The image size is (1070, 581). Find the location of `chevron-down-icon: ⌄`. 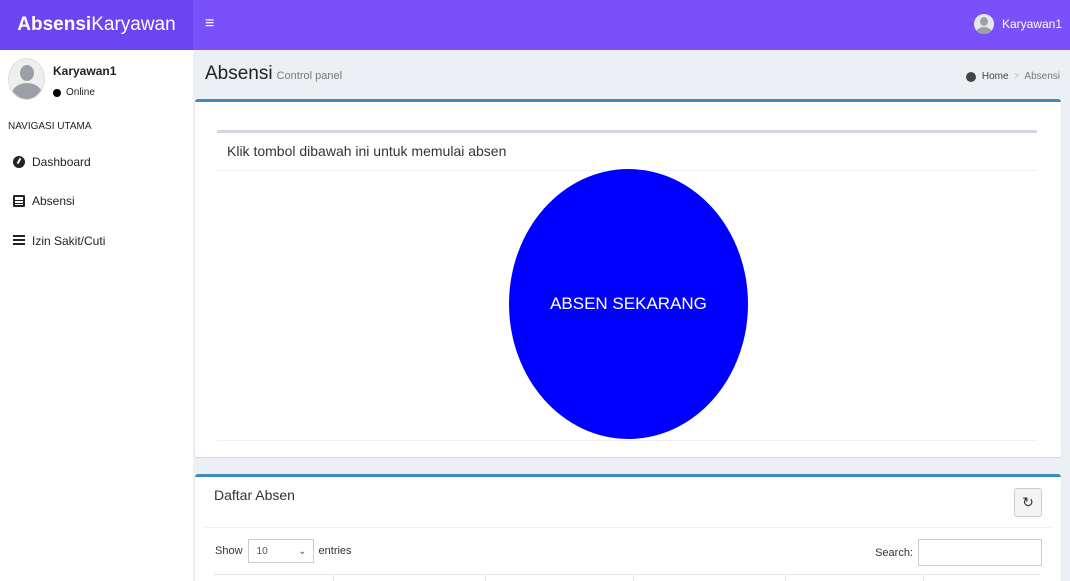

chevron-down-icon: ⌄ is located at coordinates (302, 551).